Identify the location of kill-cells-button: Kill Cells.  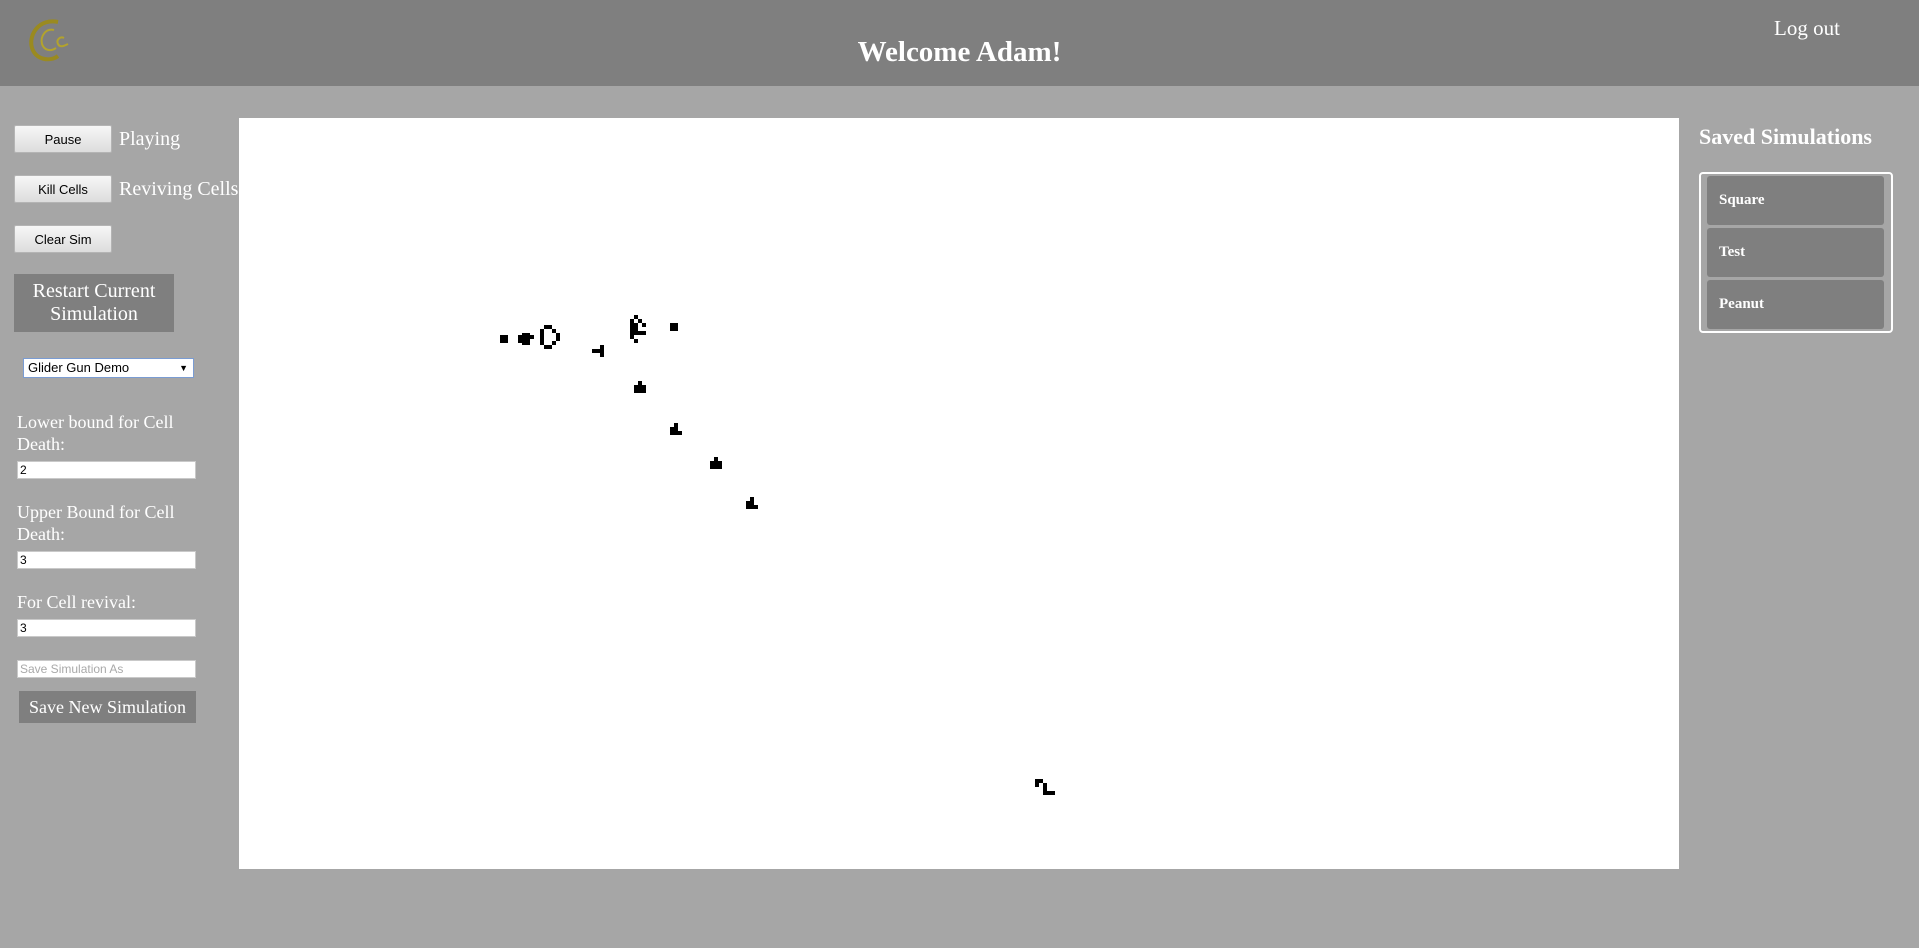
(63, 189).